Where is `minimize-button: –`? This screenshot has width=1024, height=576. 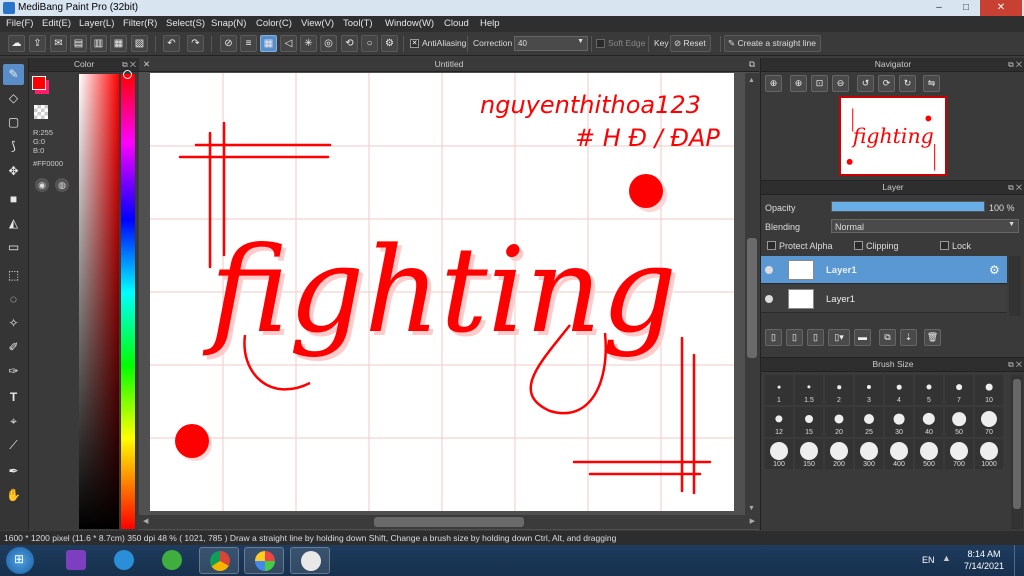
minimize-button: – is located at coordinates (939, 8).